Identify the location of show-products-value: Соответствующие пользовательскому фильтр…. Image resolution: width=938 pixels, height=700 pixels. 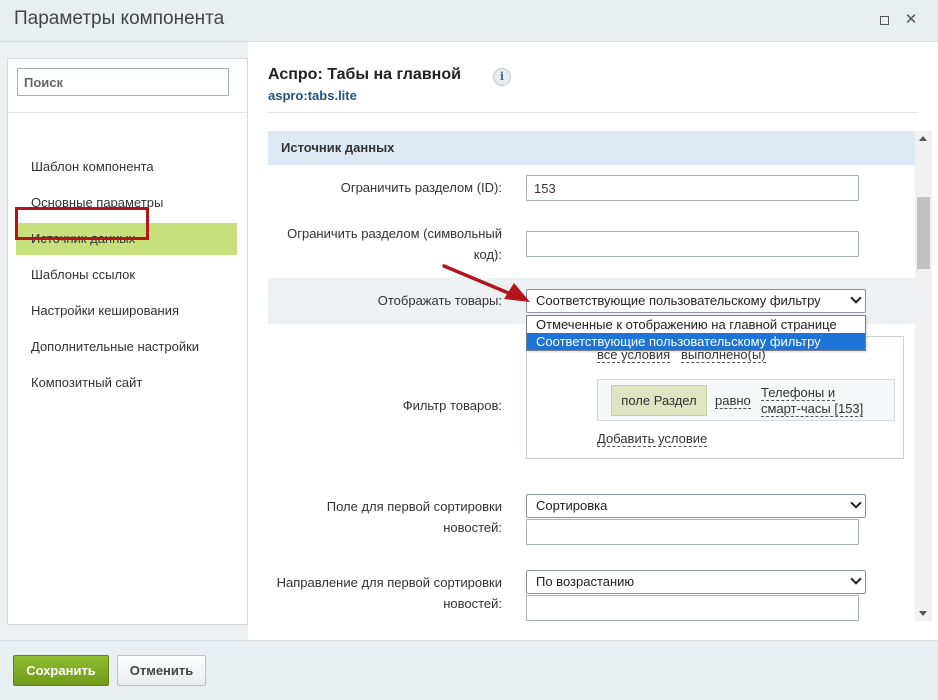
(678, 300).